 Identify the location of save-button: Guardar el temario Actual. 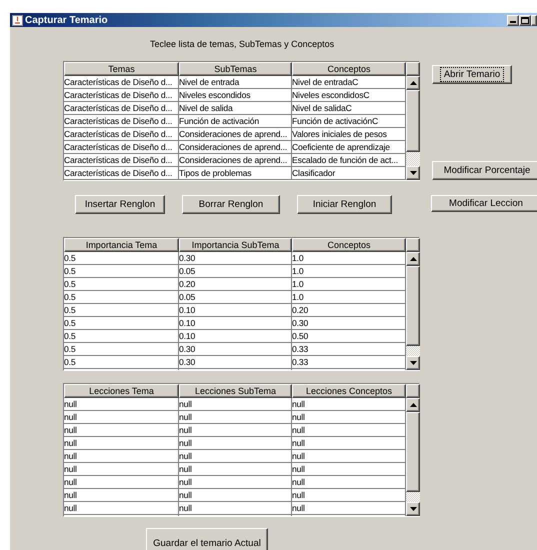
(207, 539).